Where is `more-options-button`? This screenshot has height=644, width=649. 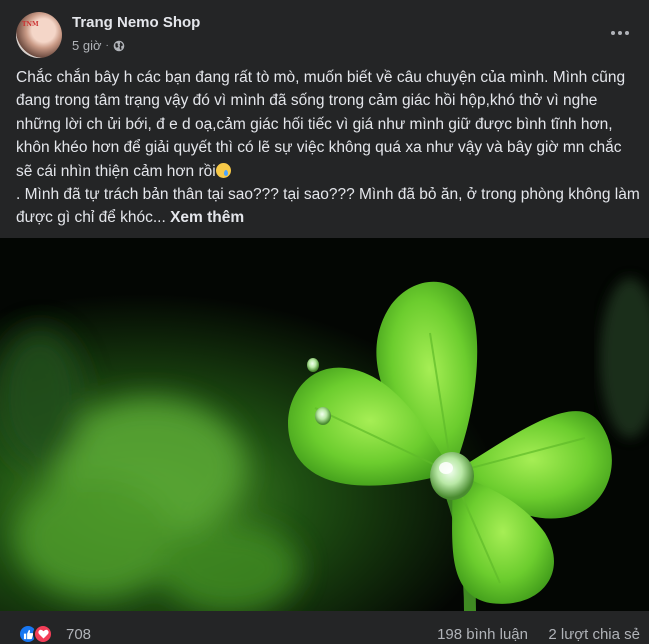 more-options-button is located at coordinates (620, 33).